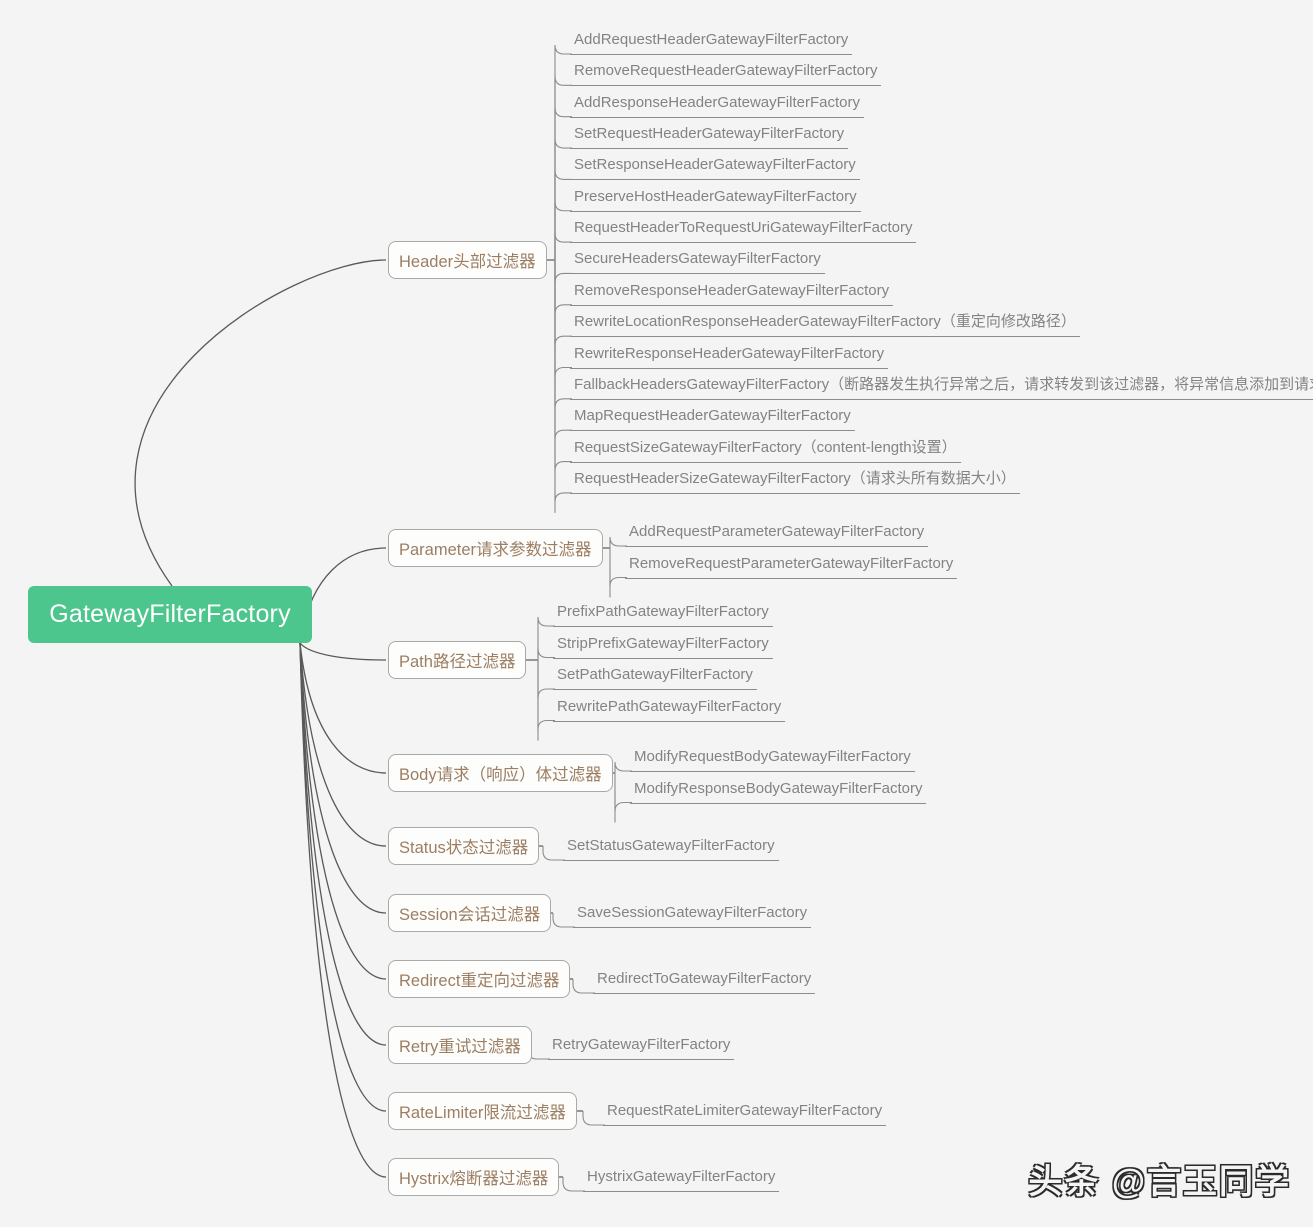  I want to click on leaf-node: SetResponseHeaderGatewayFilterFactory, so click(715, 168).